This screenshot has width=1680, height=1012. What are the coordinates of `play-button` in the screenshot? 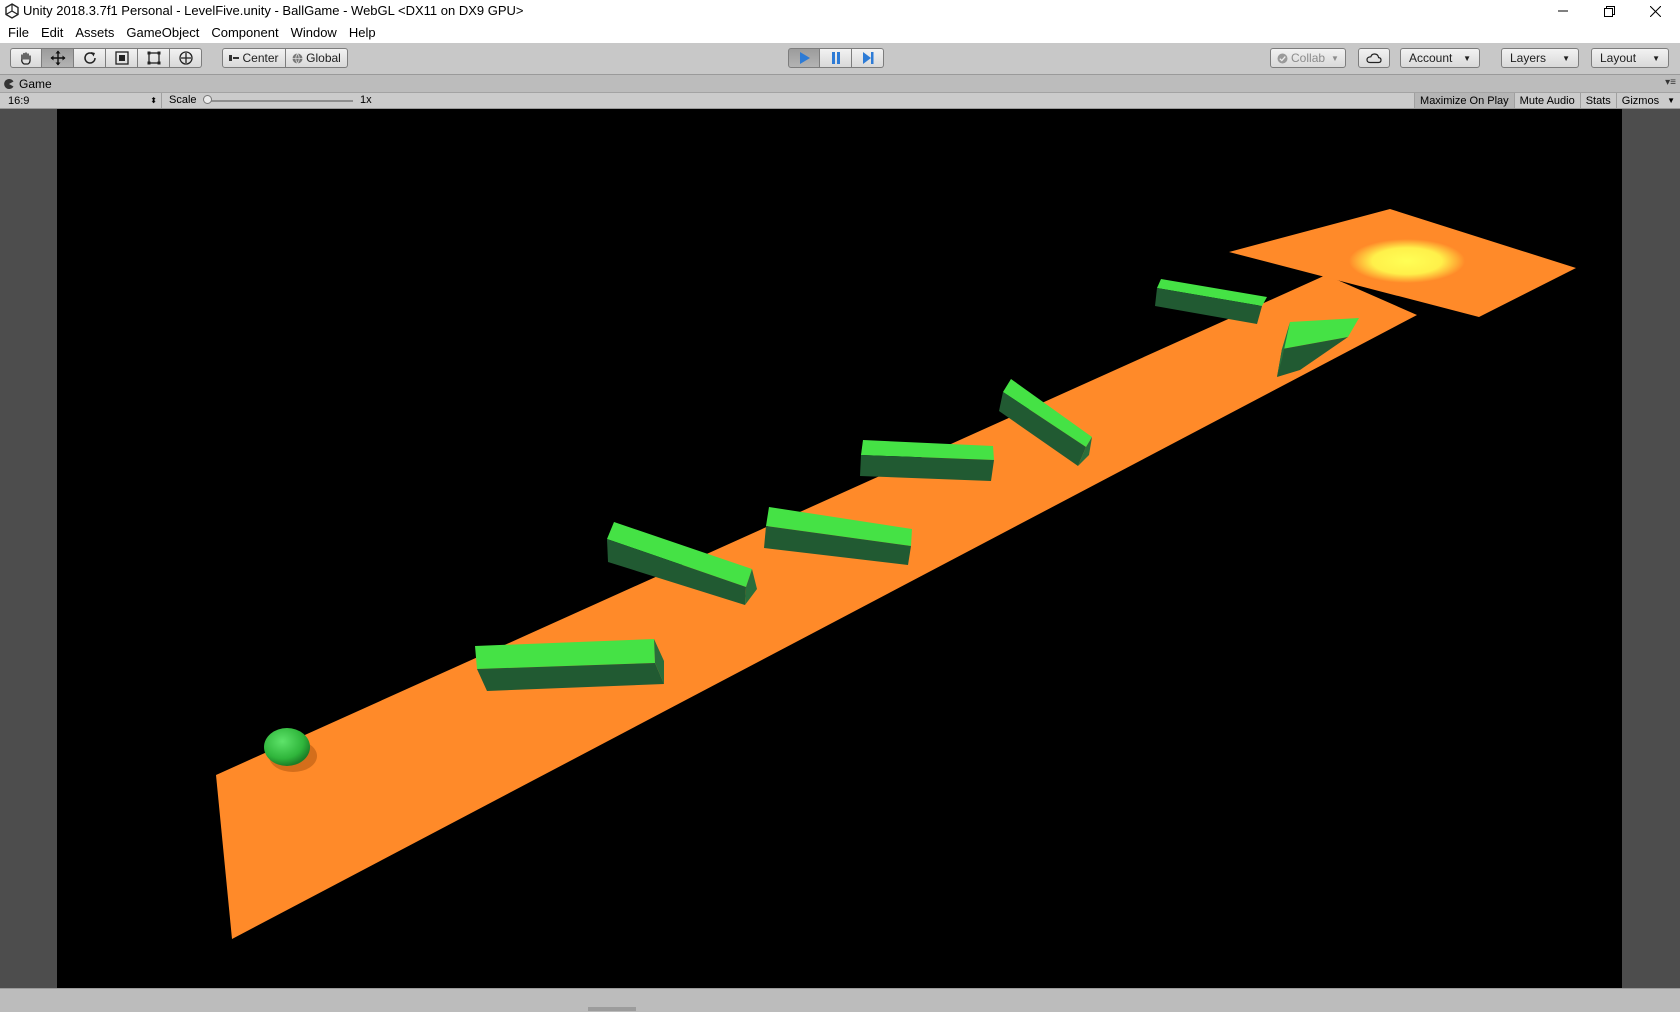 It's located at (804, 58).